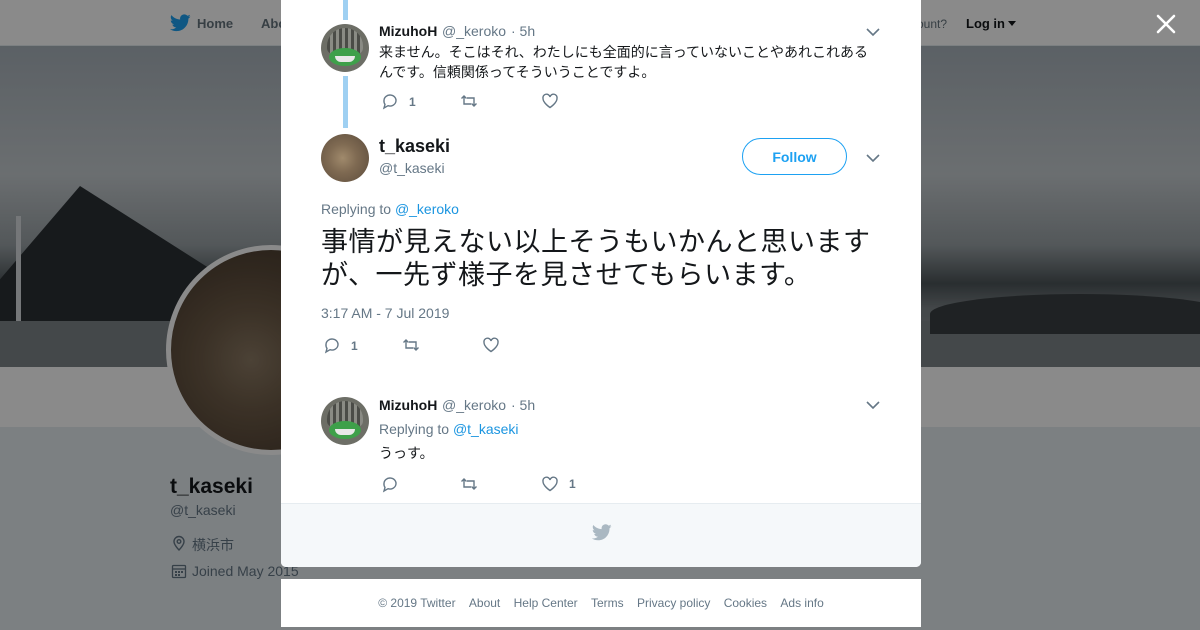 The height and width of the screenshot is (630, 1200). Describe the element at coordinates (385, 313) in the screenshot. I see `tweet-timestamp: 3:17 AM - 7 Jul 2019` at that location.